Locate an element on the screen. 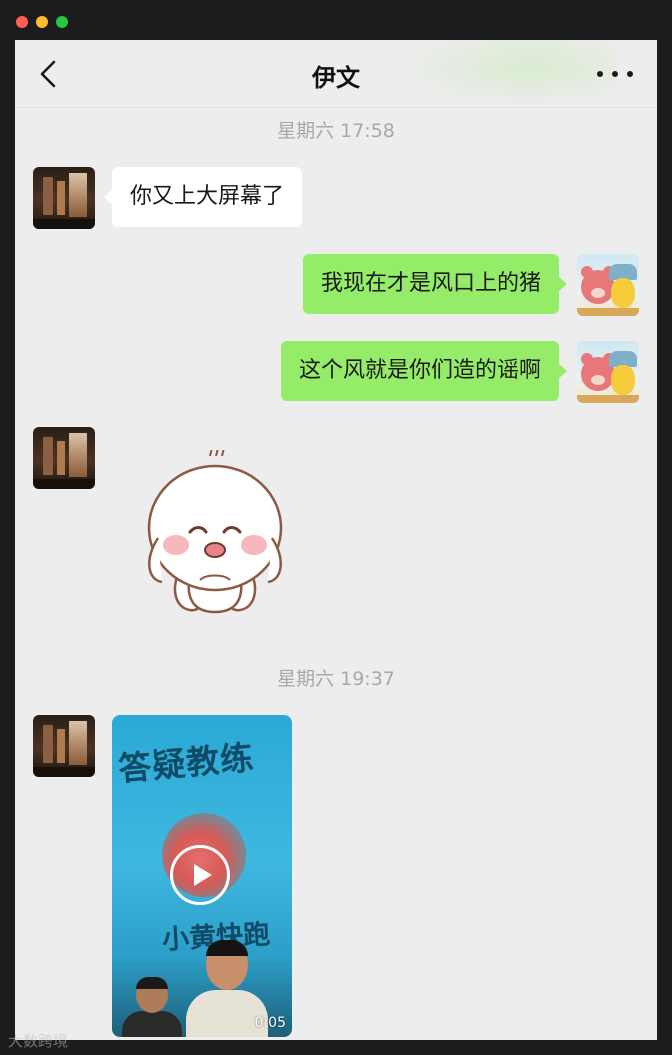 The width and height of the screenshot is (672, 1055). incoming-message-bubble: 你又上大屏幕了 is located at coordinates (203, 197).